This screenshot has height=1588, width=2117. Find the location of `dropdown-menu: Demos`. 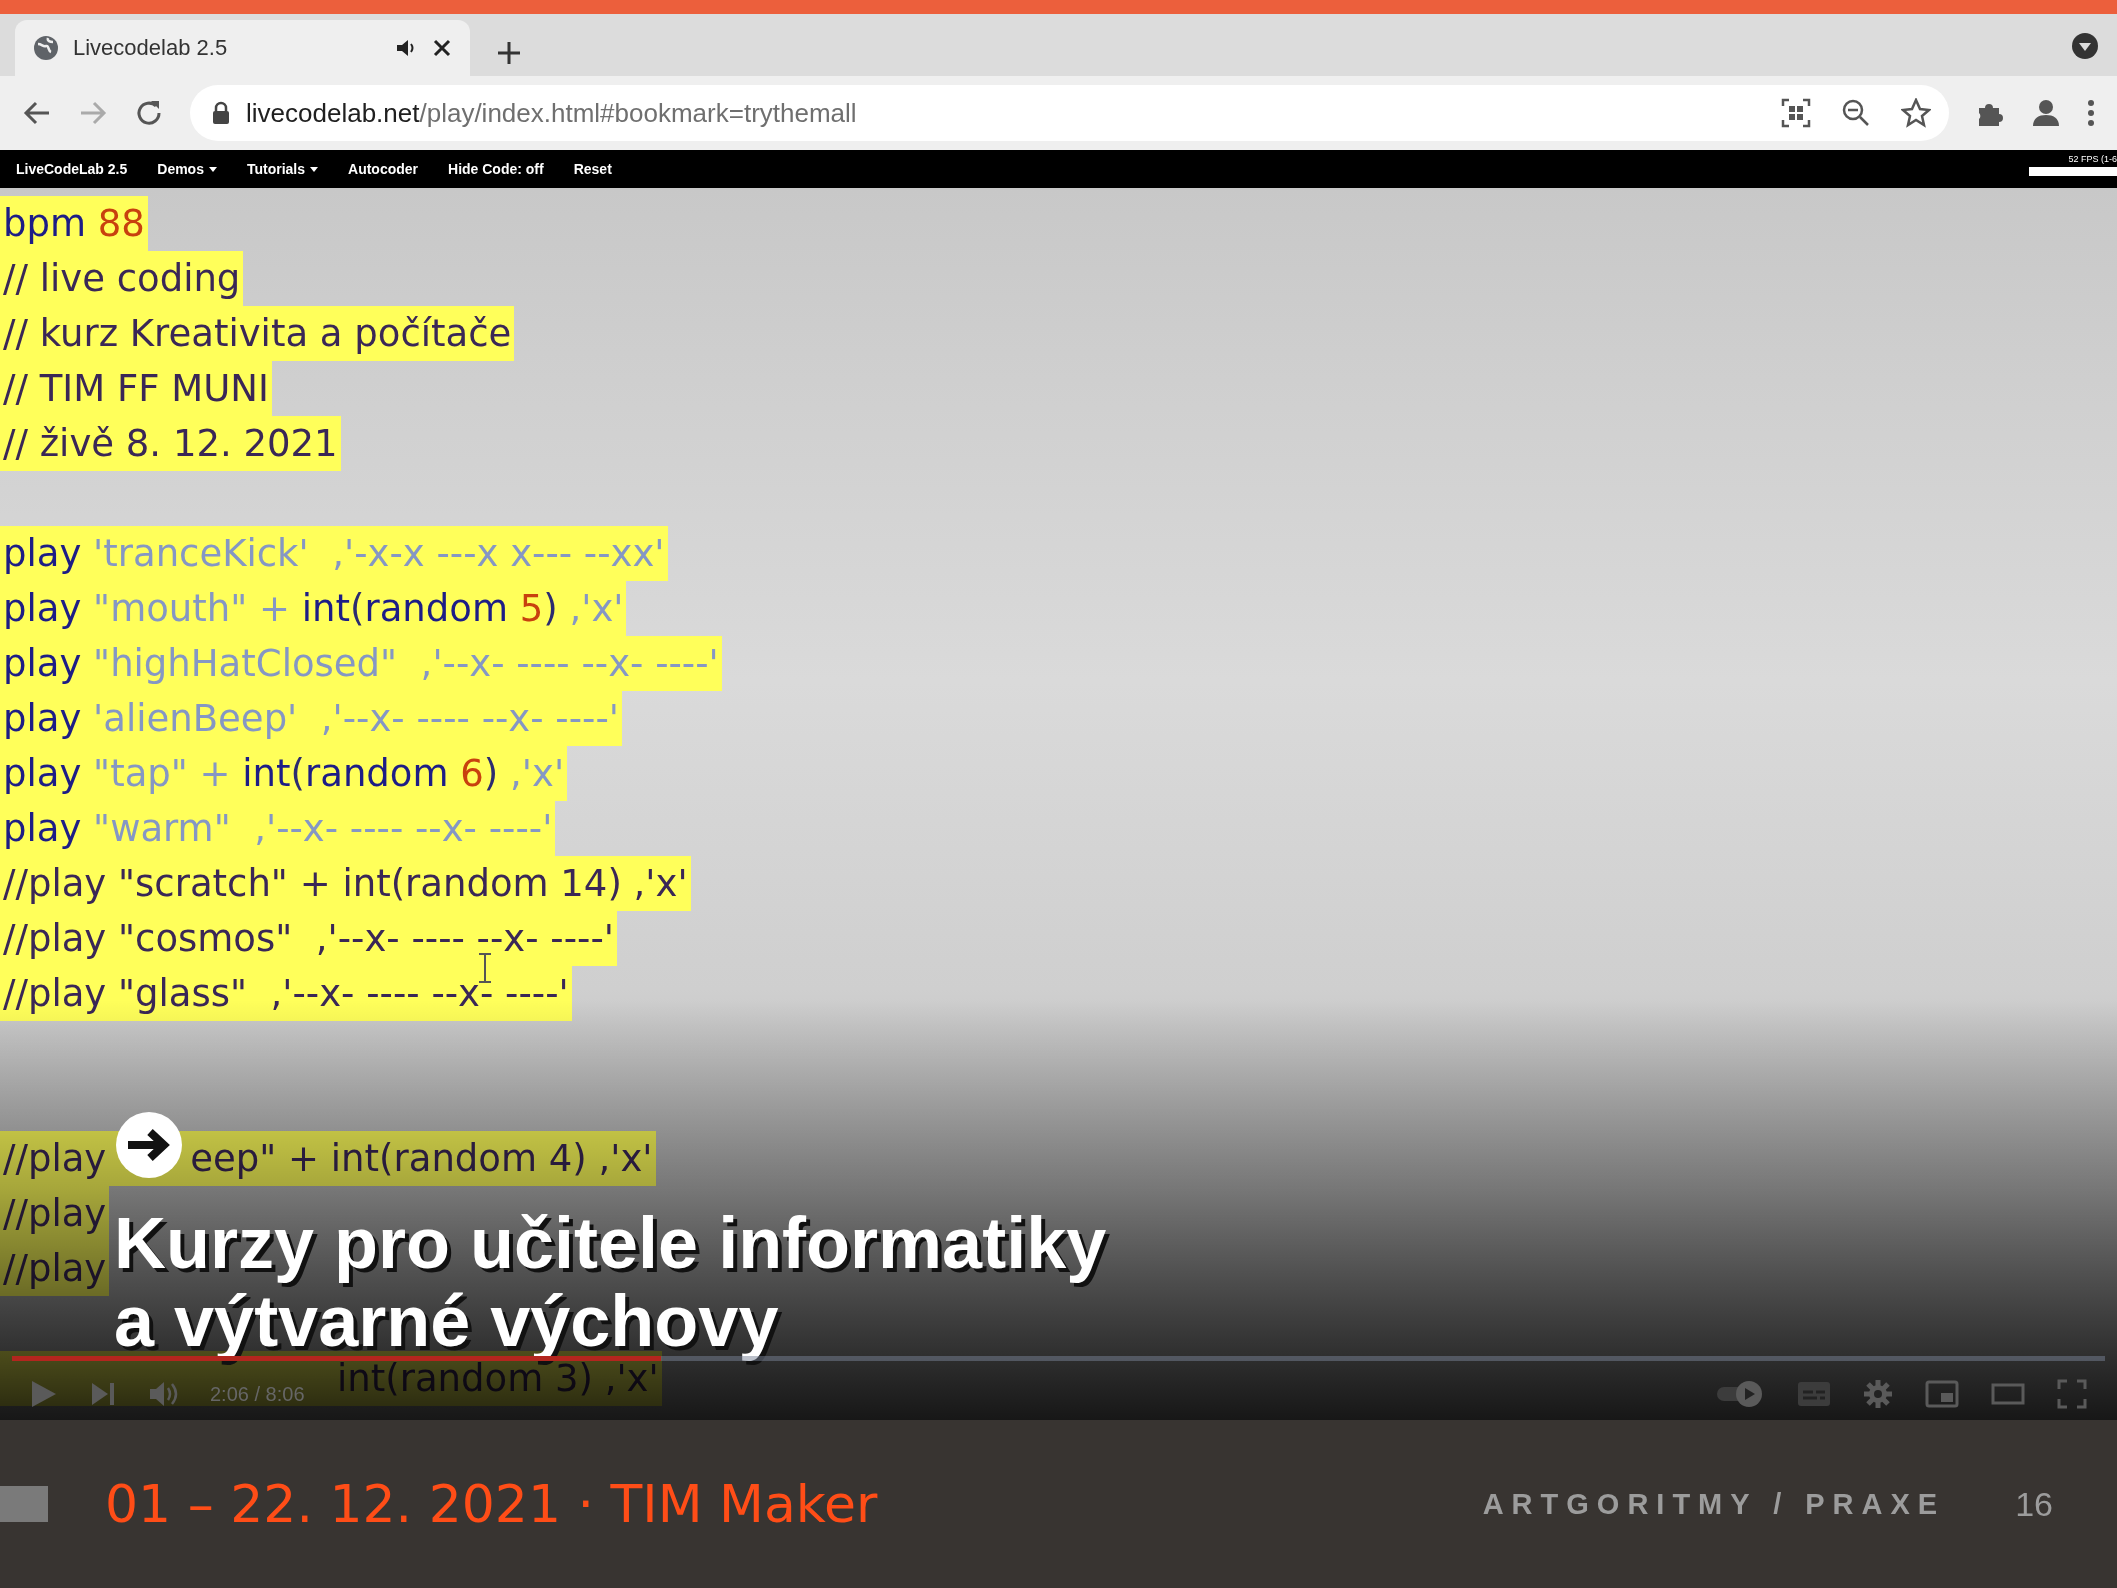

dropdown-menu: Demos is located at coordinates (187, 169).